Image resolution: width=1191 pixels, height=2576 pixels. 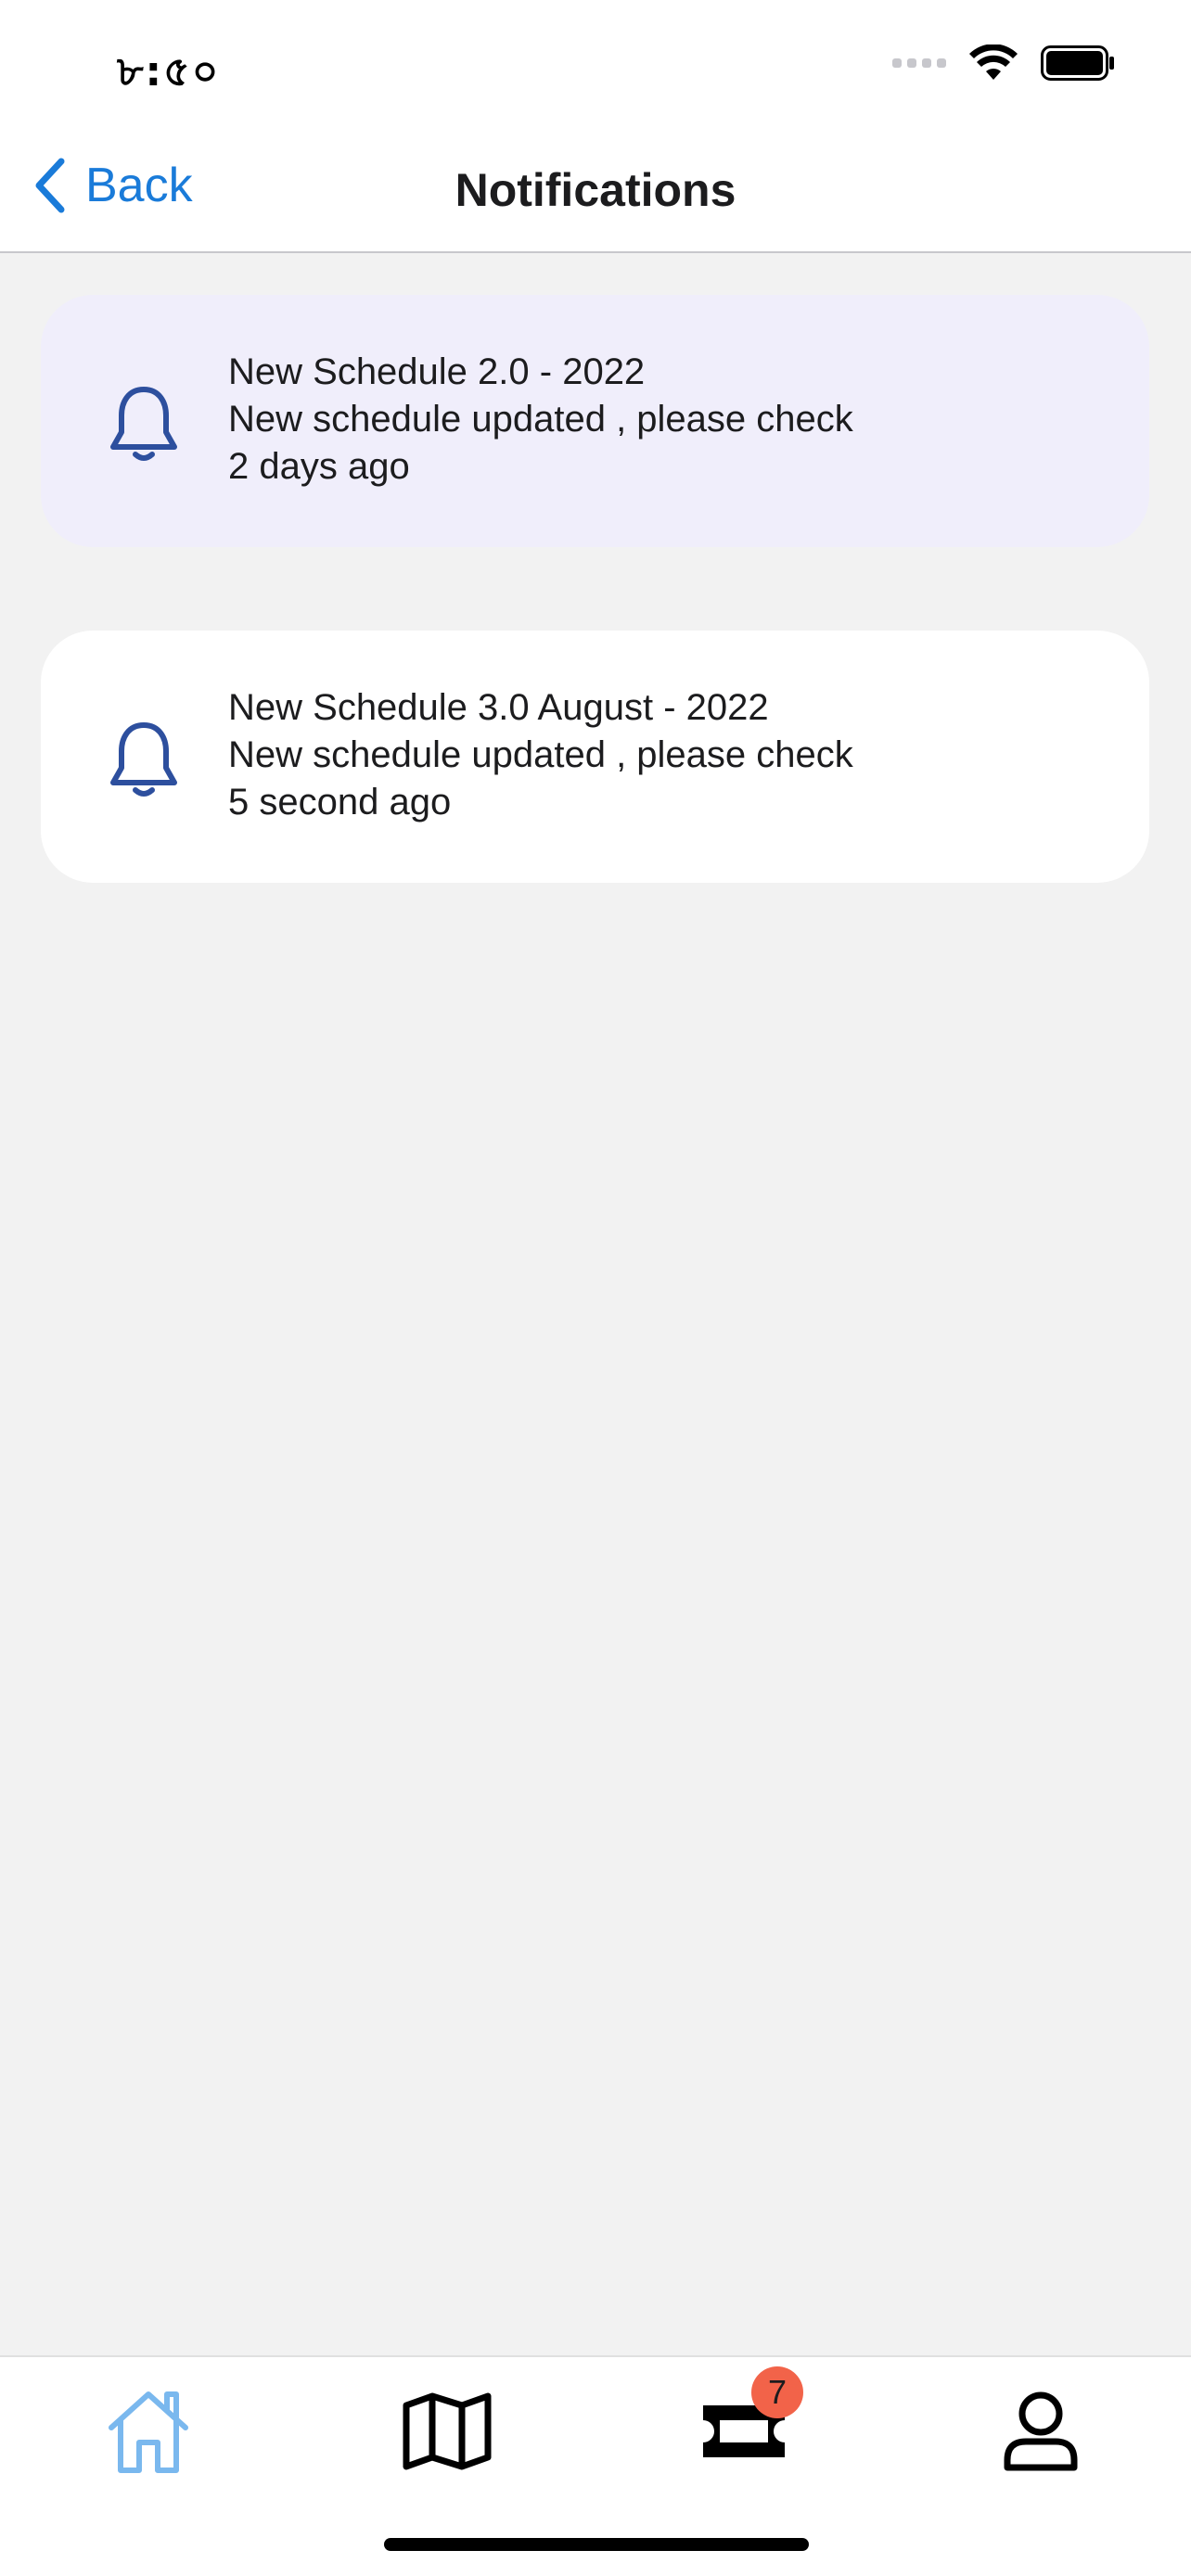 I want to click on notification-title: New Schedule 2.0 - 2022, so click(x=437, y=371).